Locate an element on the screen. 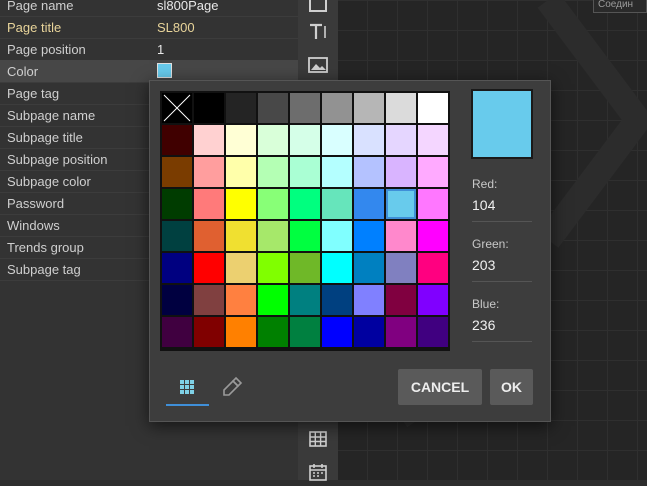  red-underline is located at coordinates (502, 221).